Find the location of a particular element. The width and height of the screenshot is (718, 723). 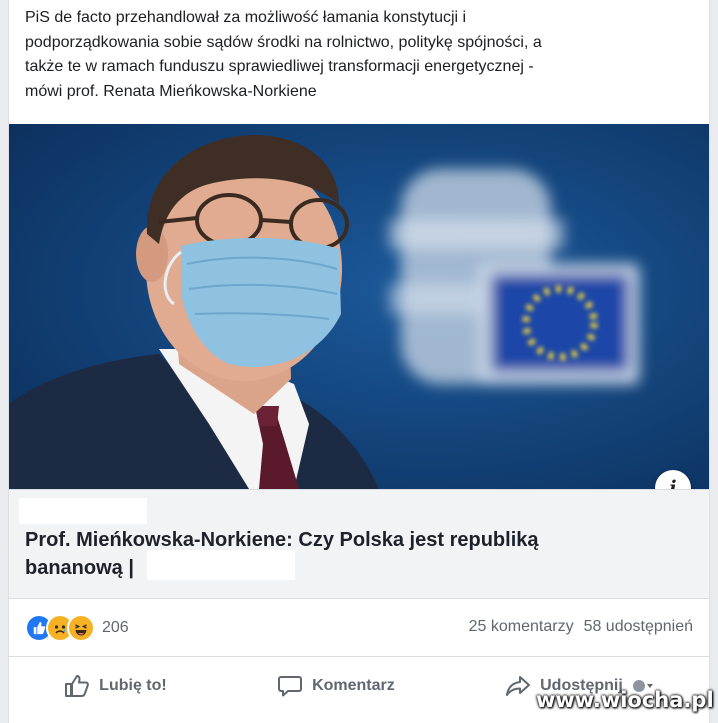

comment-button: Komentarz is located at coordinates (336, 686).